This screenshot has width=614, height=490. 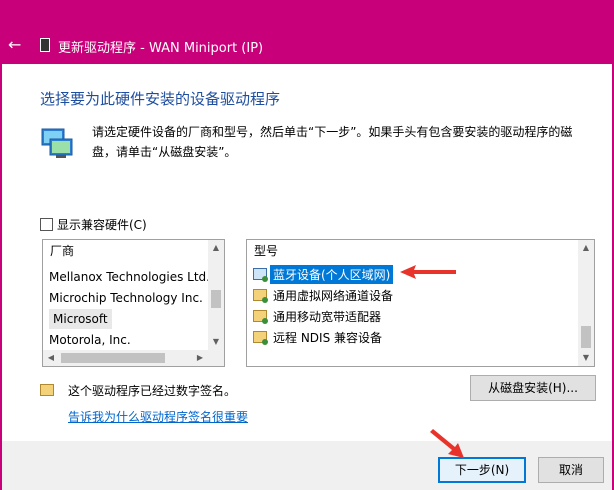 What do you see at coordinates (200, 358) in the screenshot?
I see `scroll-right-icon: ▶` at bounding box center [200, 358].